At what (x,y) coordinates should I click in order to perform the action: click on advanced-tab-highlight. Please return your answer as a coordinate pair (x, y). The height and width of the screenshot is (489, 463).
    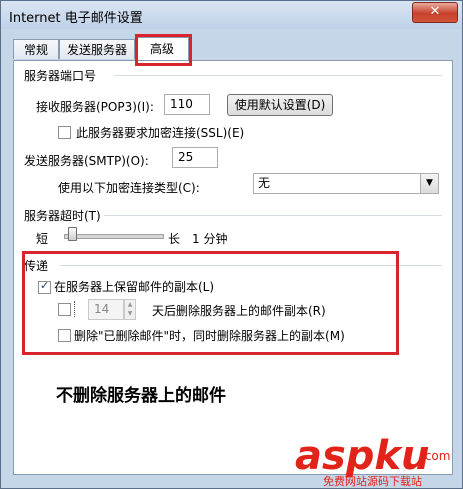
    Looking at the image, I should click on (163, 50).